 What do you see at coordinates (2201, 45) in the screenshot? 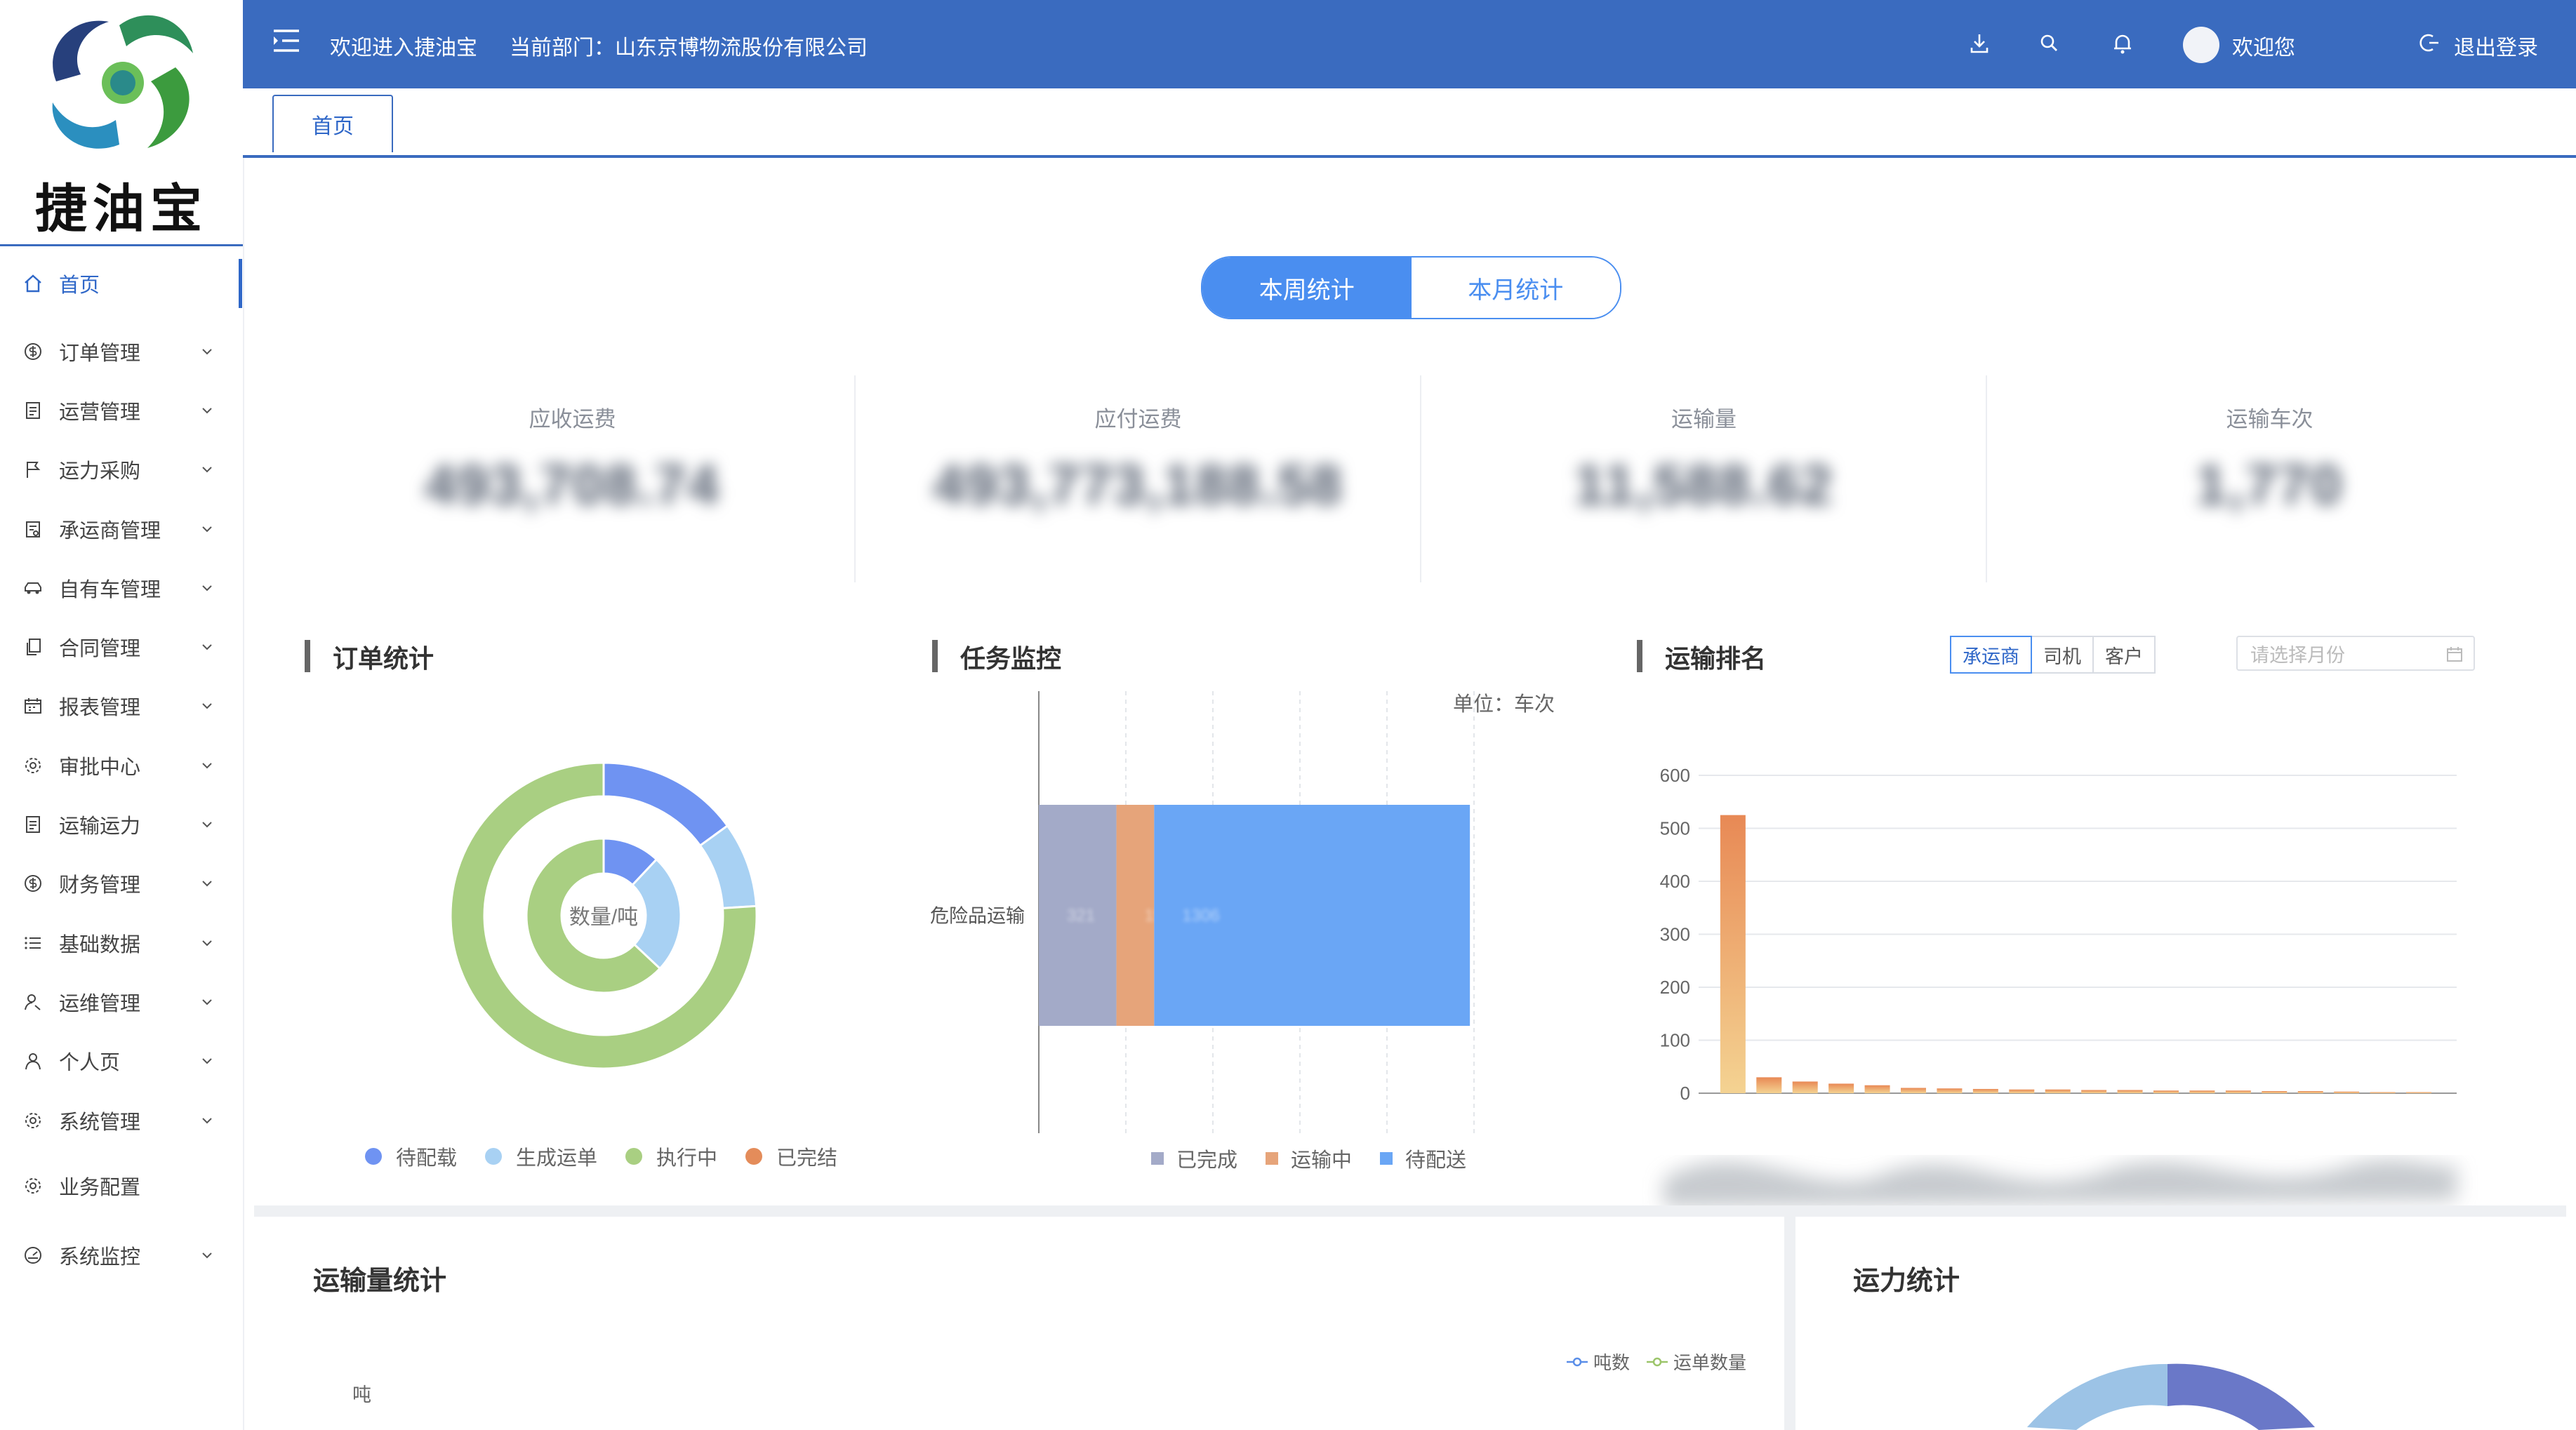
I see `avatar` at bounding box center [2201, 45].